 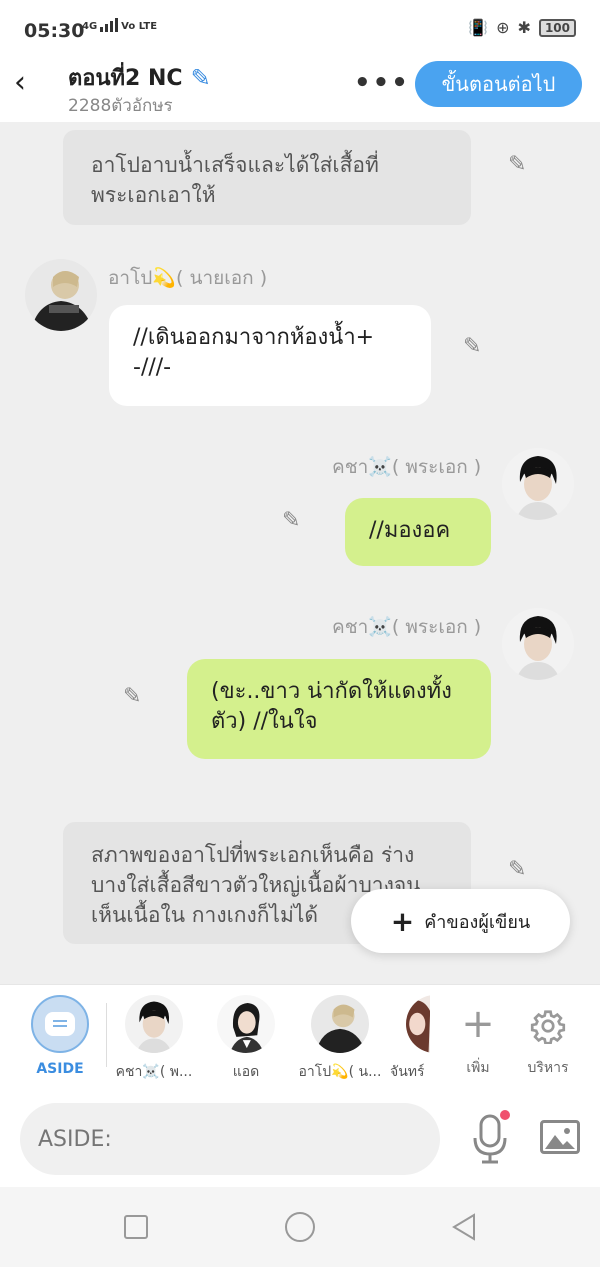 What do you see at coordinates (557, 27) in the screenshot?
I see `battery-icon: 100` at bounding box center [557, 27].